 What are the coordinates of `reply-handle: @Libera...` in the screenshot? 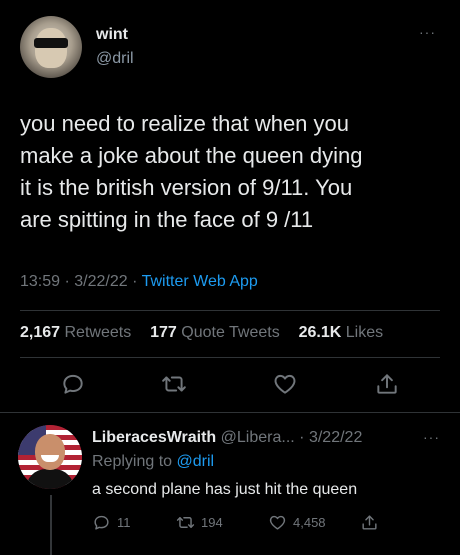 It's located at (258, 437).